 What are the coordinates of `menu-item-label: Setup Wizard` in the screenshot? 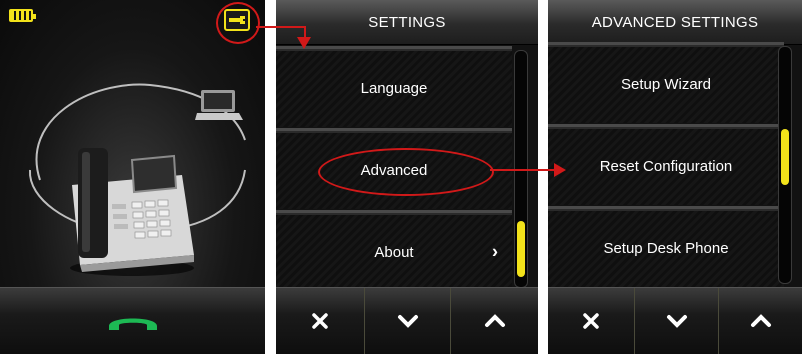 It's located at (666, 84).